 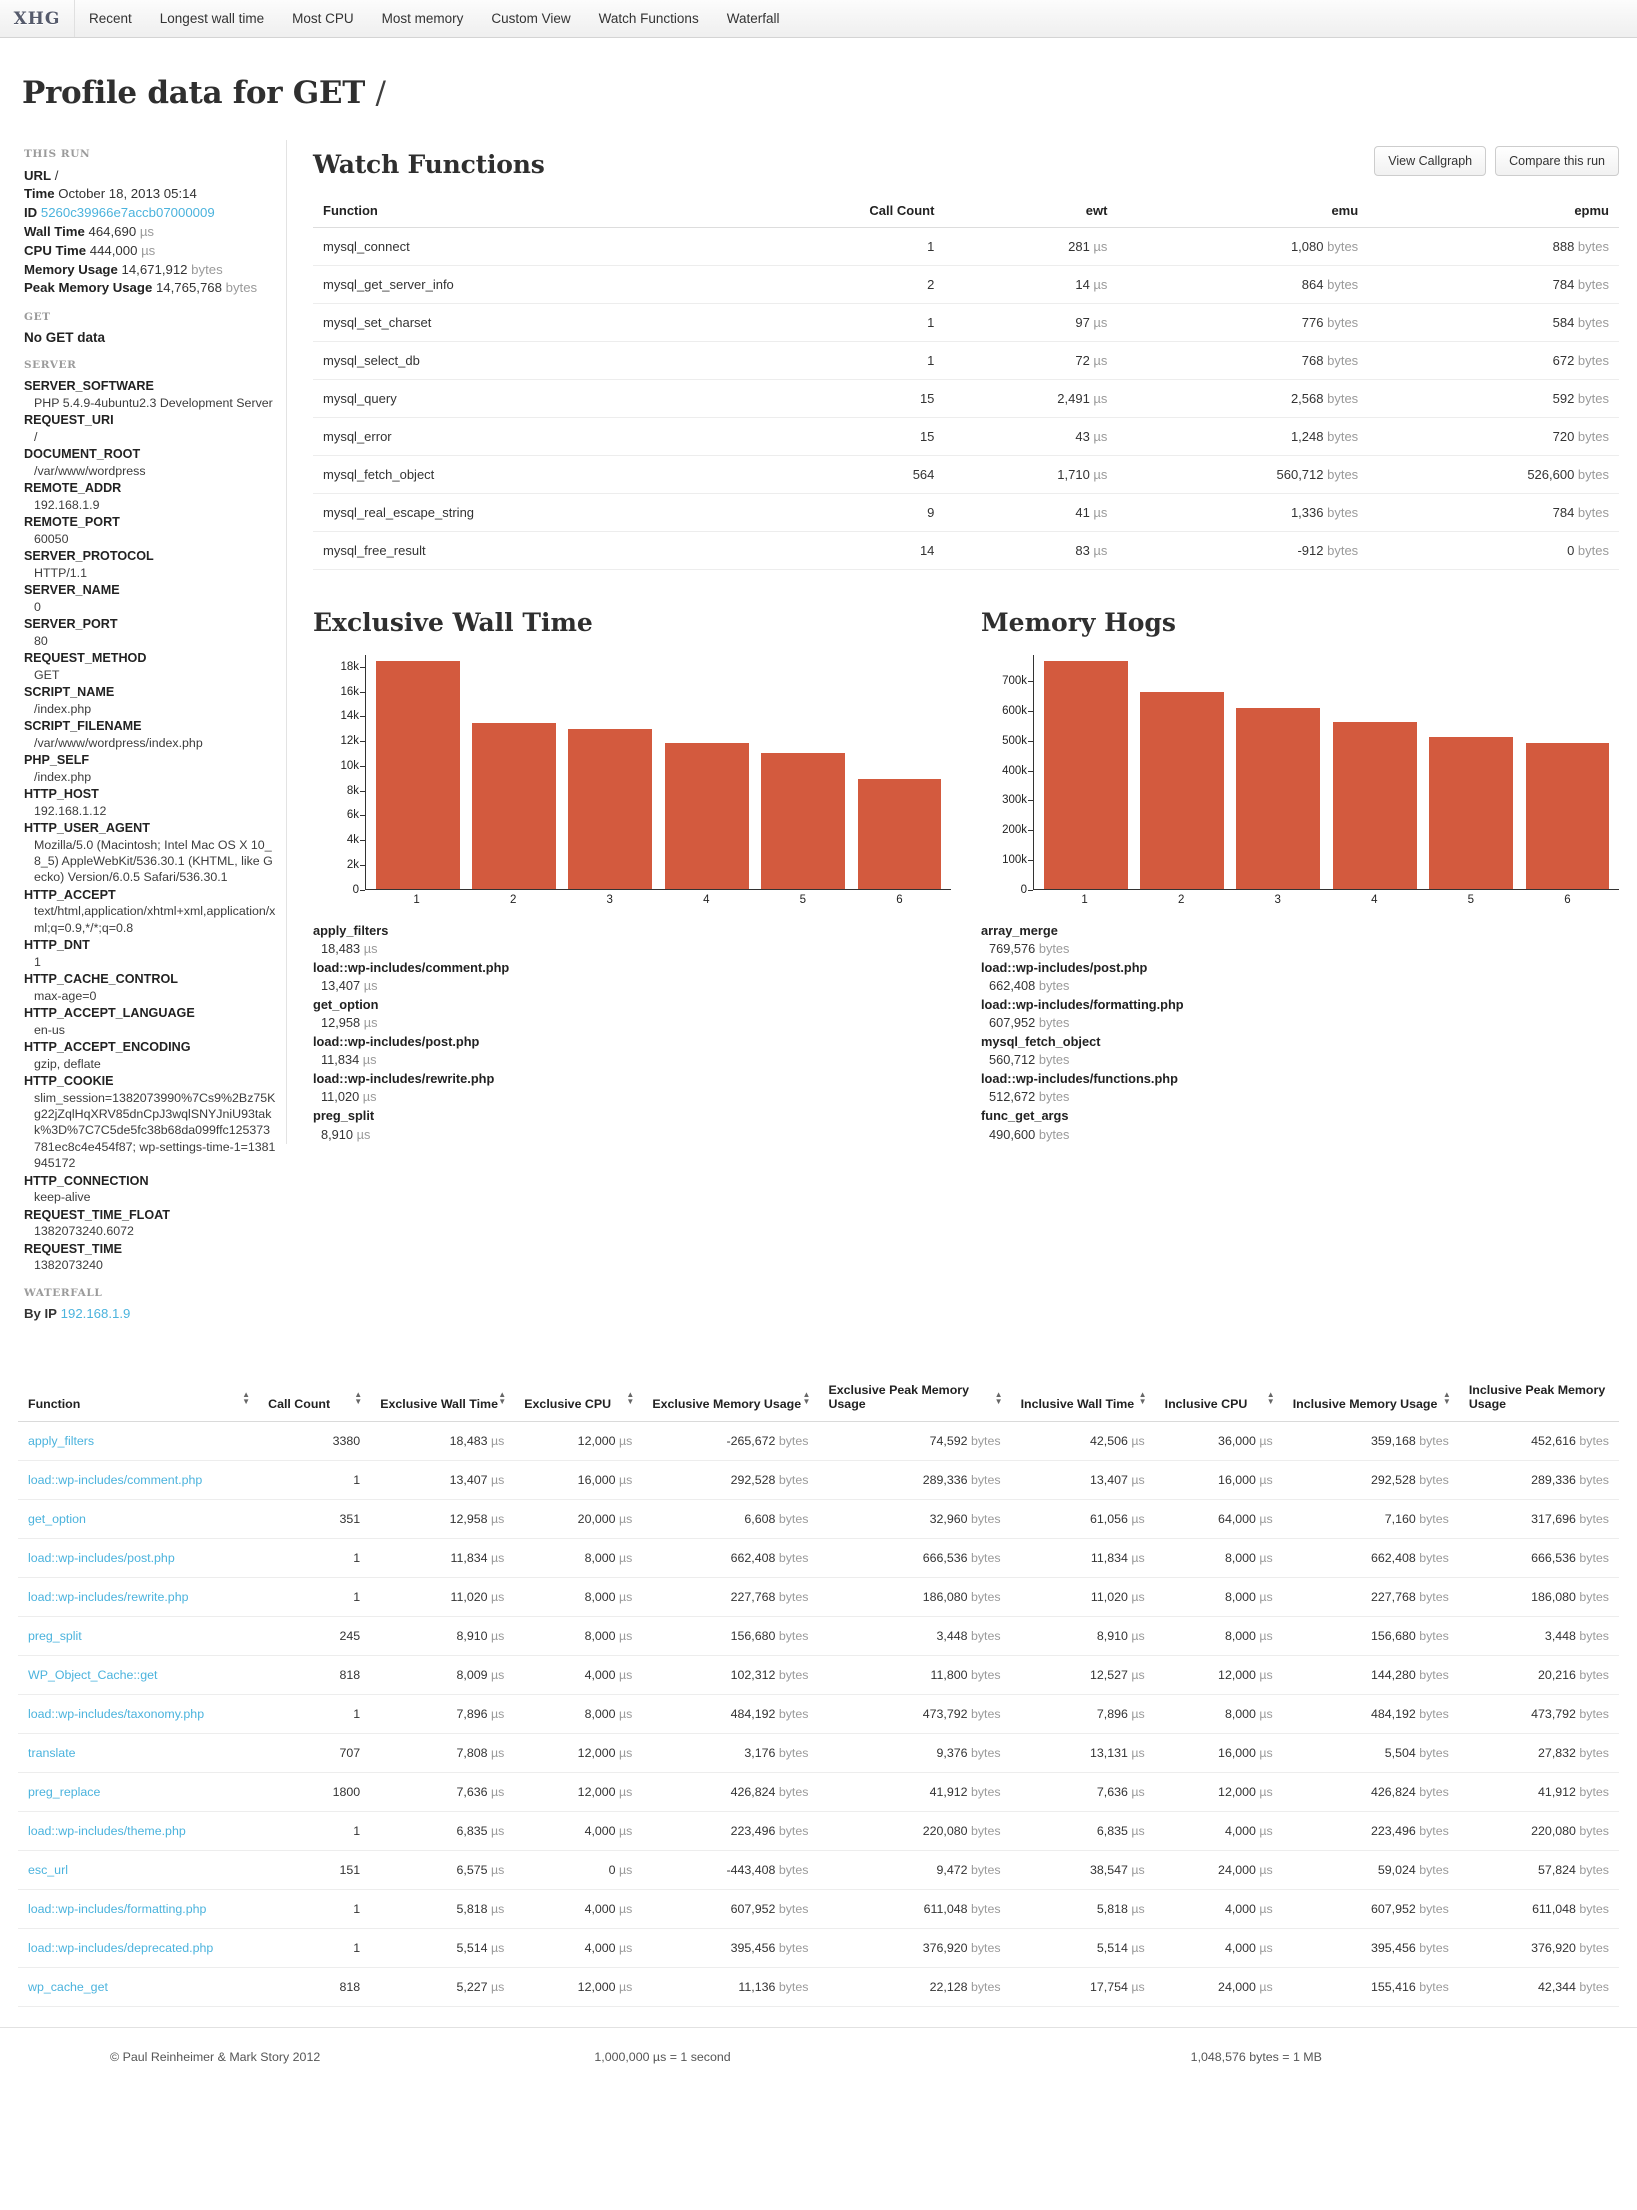 I want to click on y-axis-tick-label: 10k, so click(x=352, y=765).